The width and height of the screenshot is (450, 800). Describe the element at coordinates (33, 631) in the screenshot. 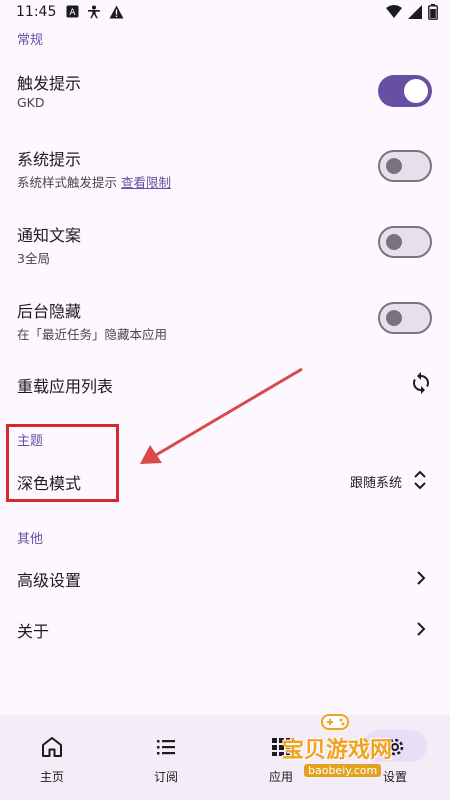

I see `setting-title: 关于` at that location.